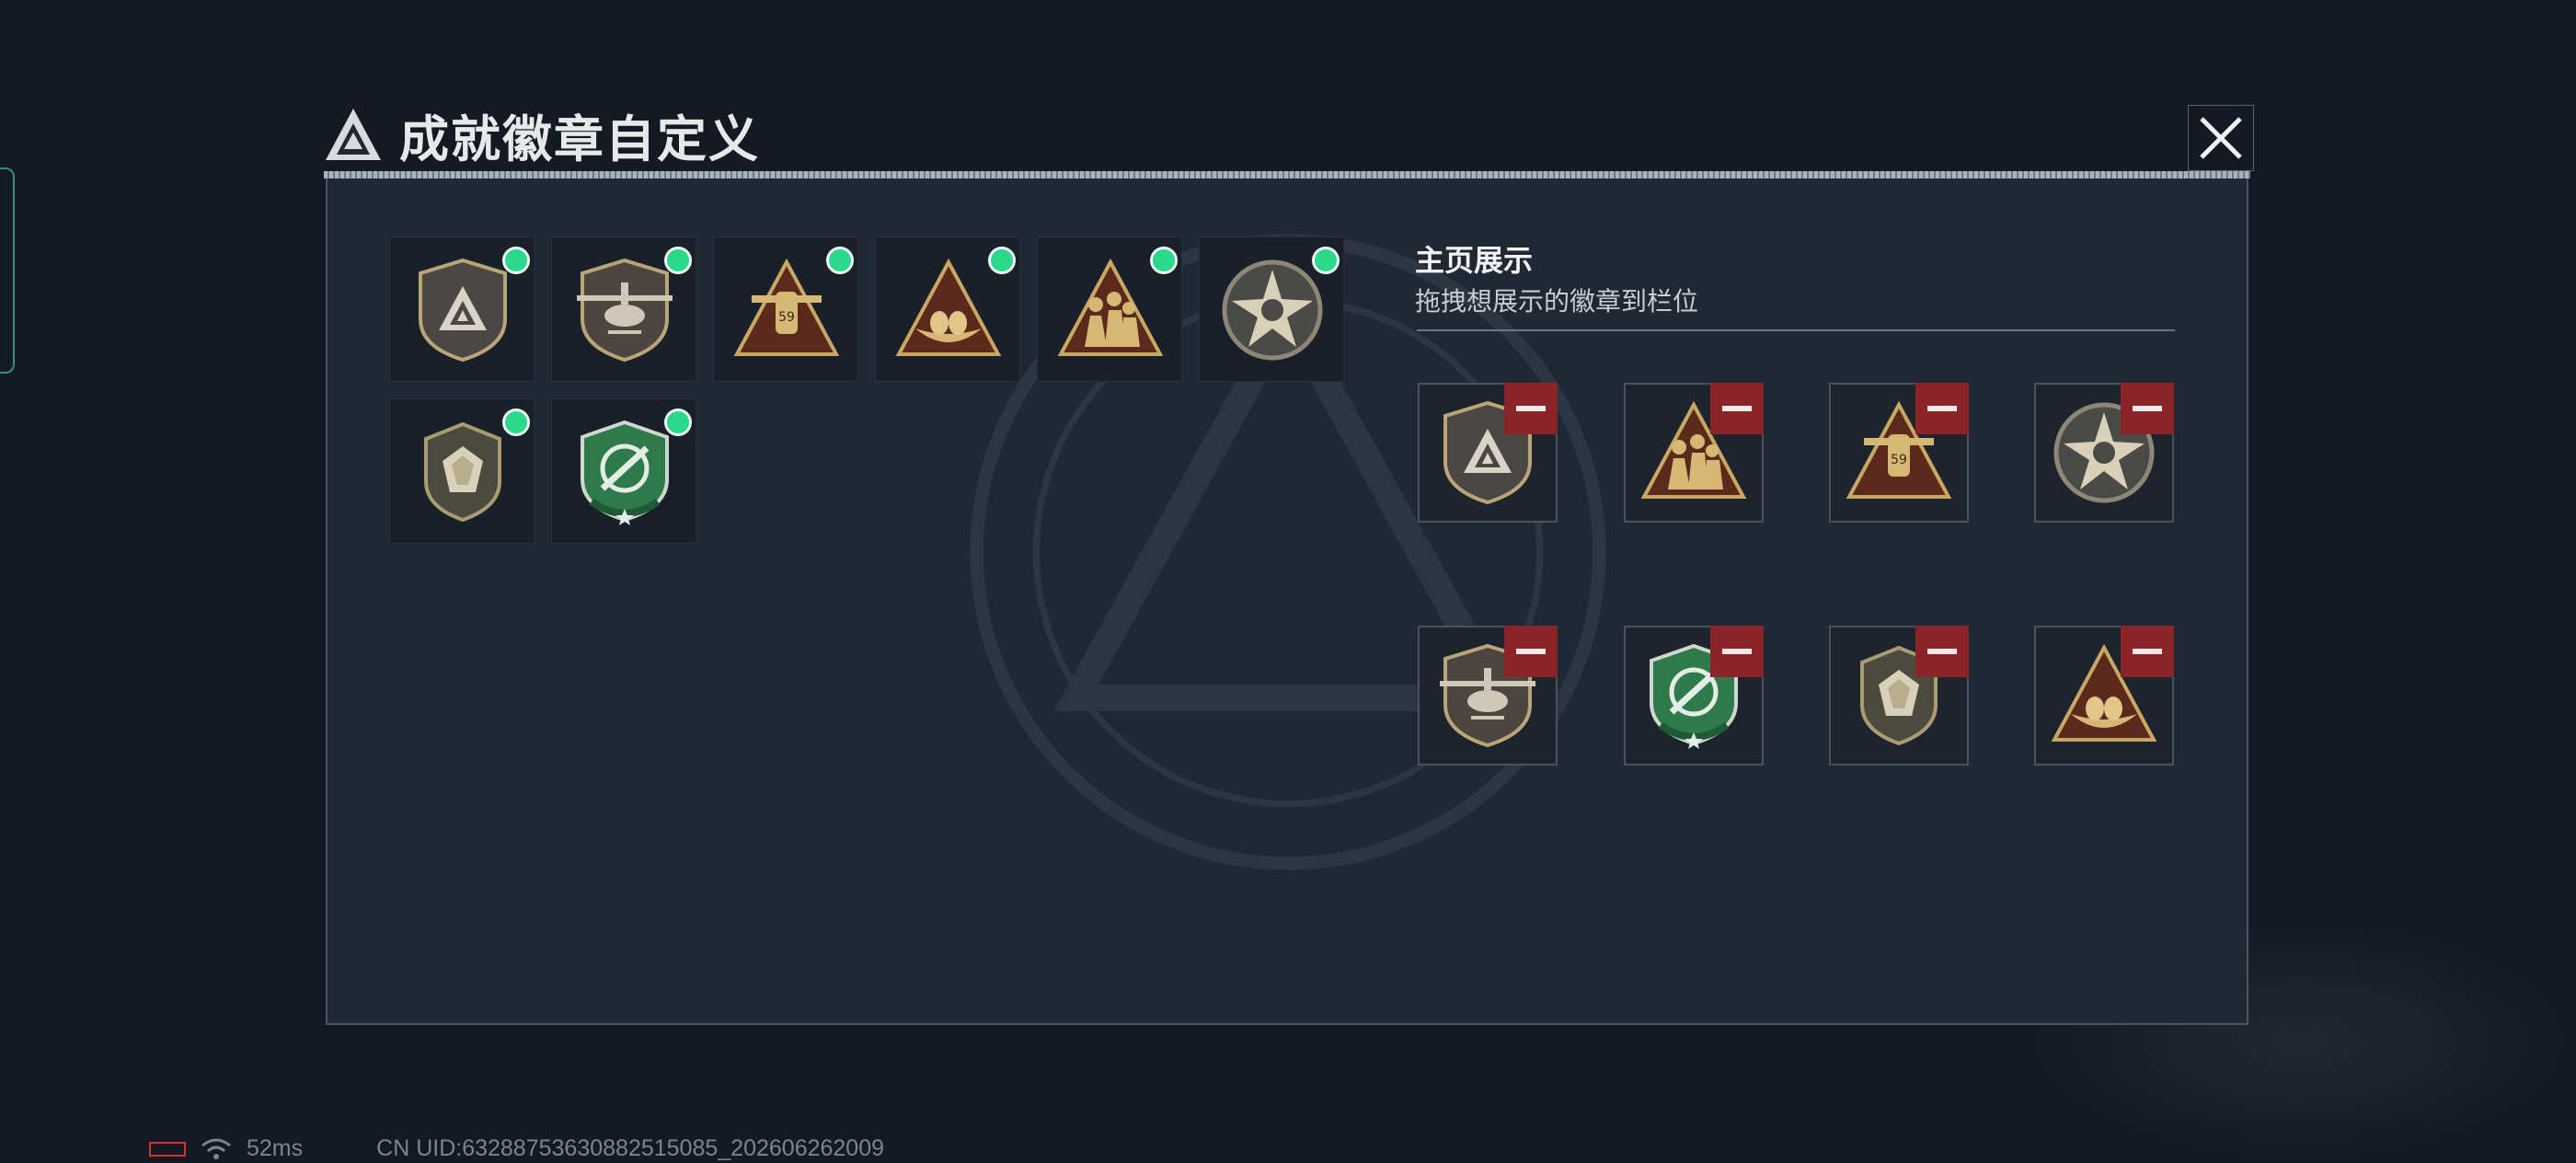 The height and width of the screenshot is (1163, 2576). I want to click on shield-triangle-badge-icon, so click(463, 310).